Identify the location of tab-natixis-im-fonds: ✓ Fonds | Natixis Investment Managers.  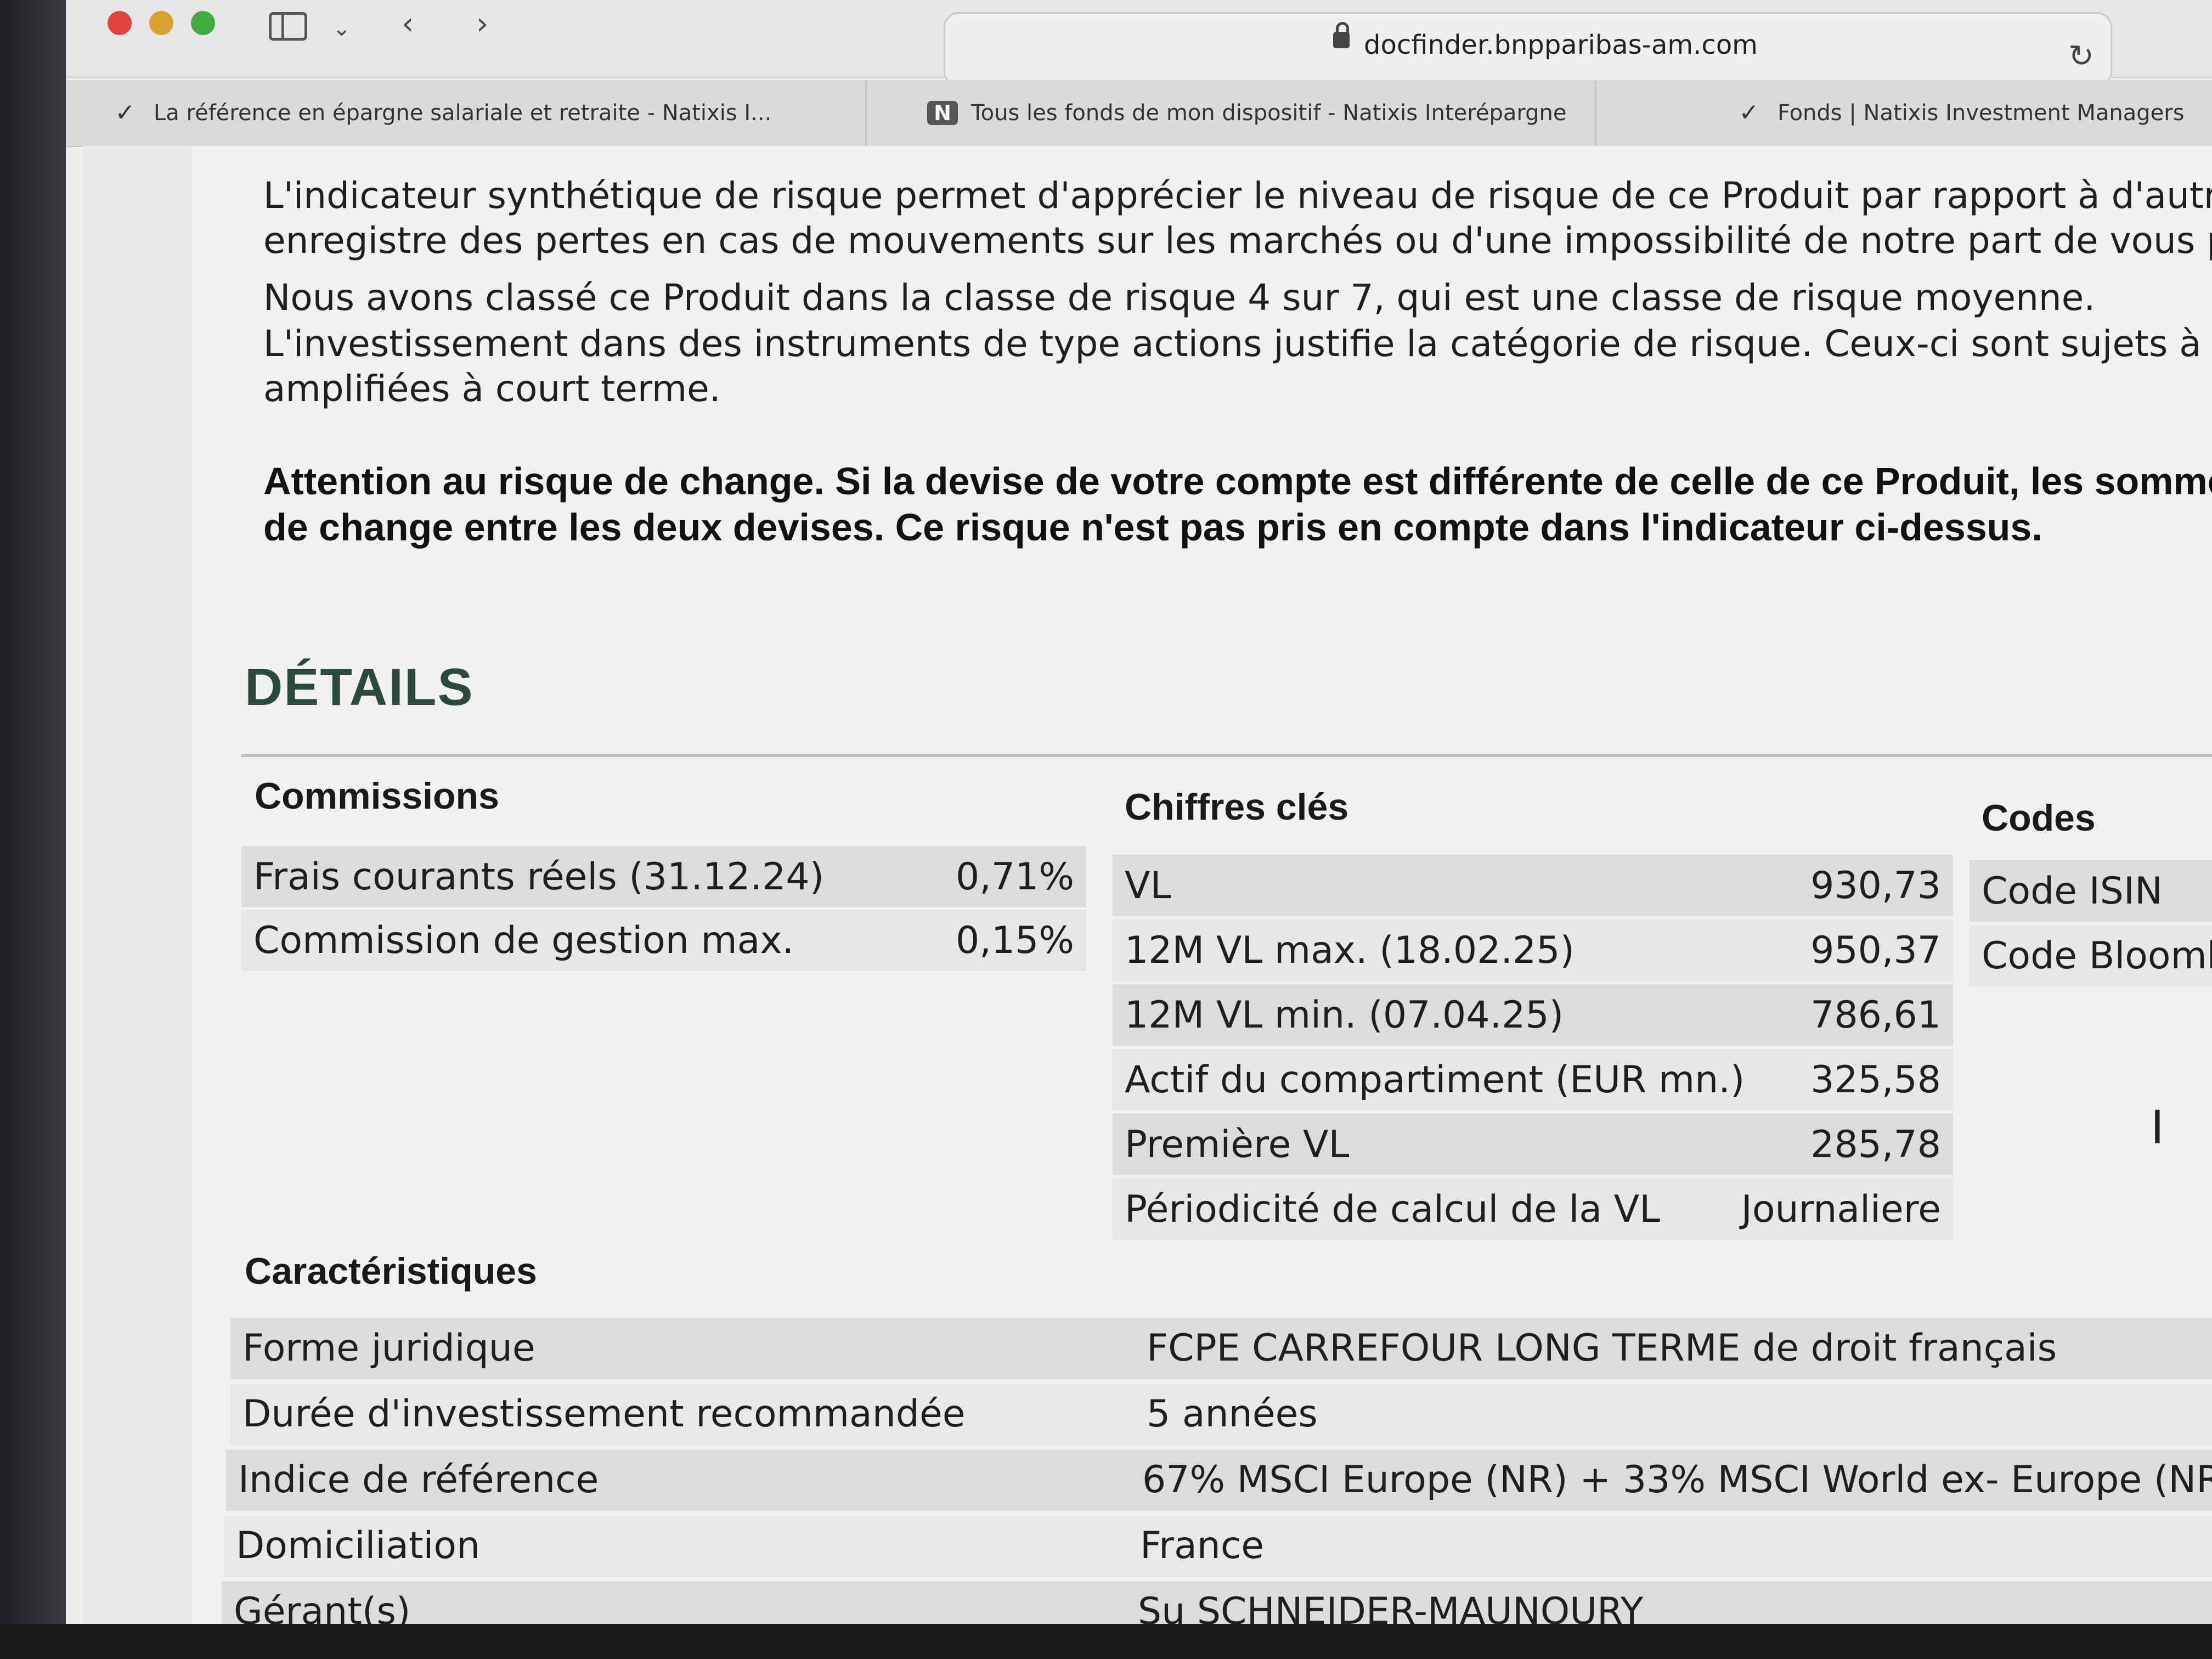
(1904, 113).